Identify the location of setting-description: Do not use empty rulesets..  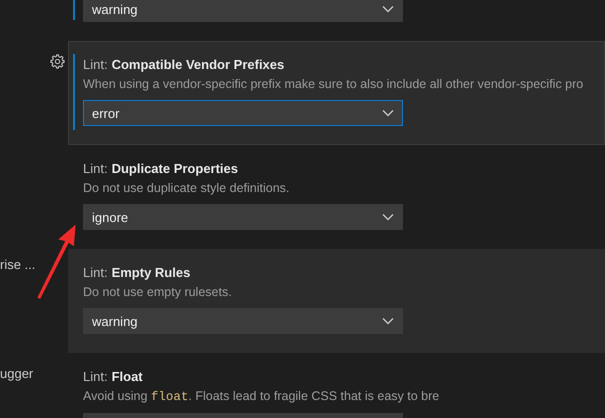
(158, 292).